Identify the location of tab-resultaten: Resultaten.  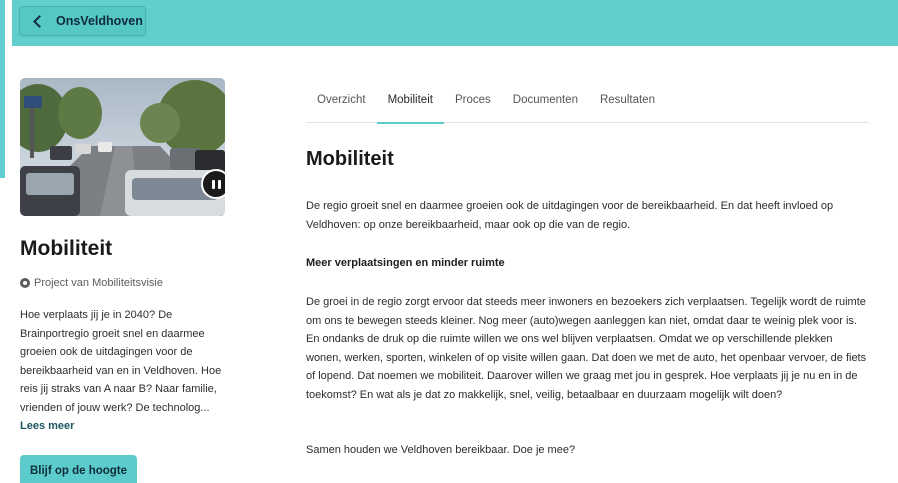
(627, 103).